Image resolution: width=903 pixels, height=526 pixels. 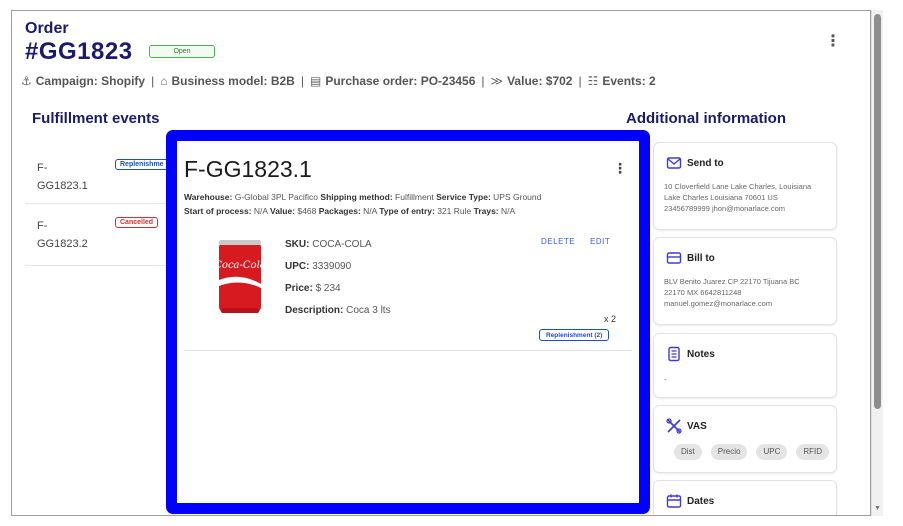 I want to click on description-field: Description: Coca 3 lts, so click(x=338, y=310).